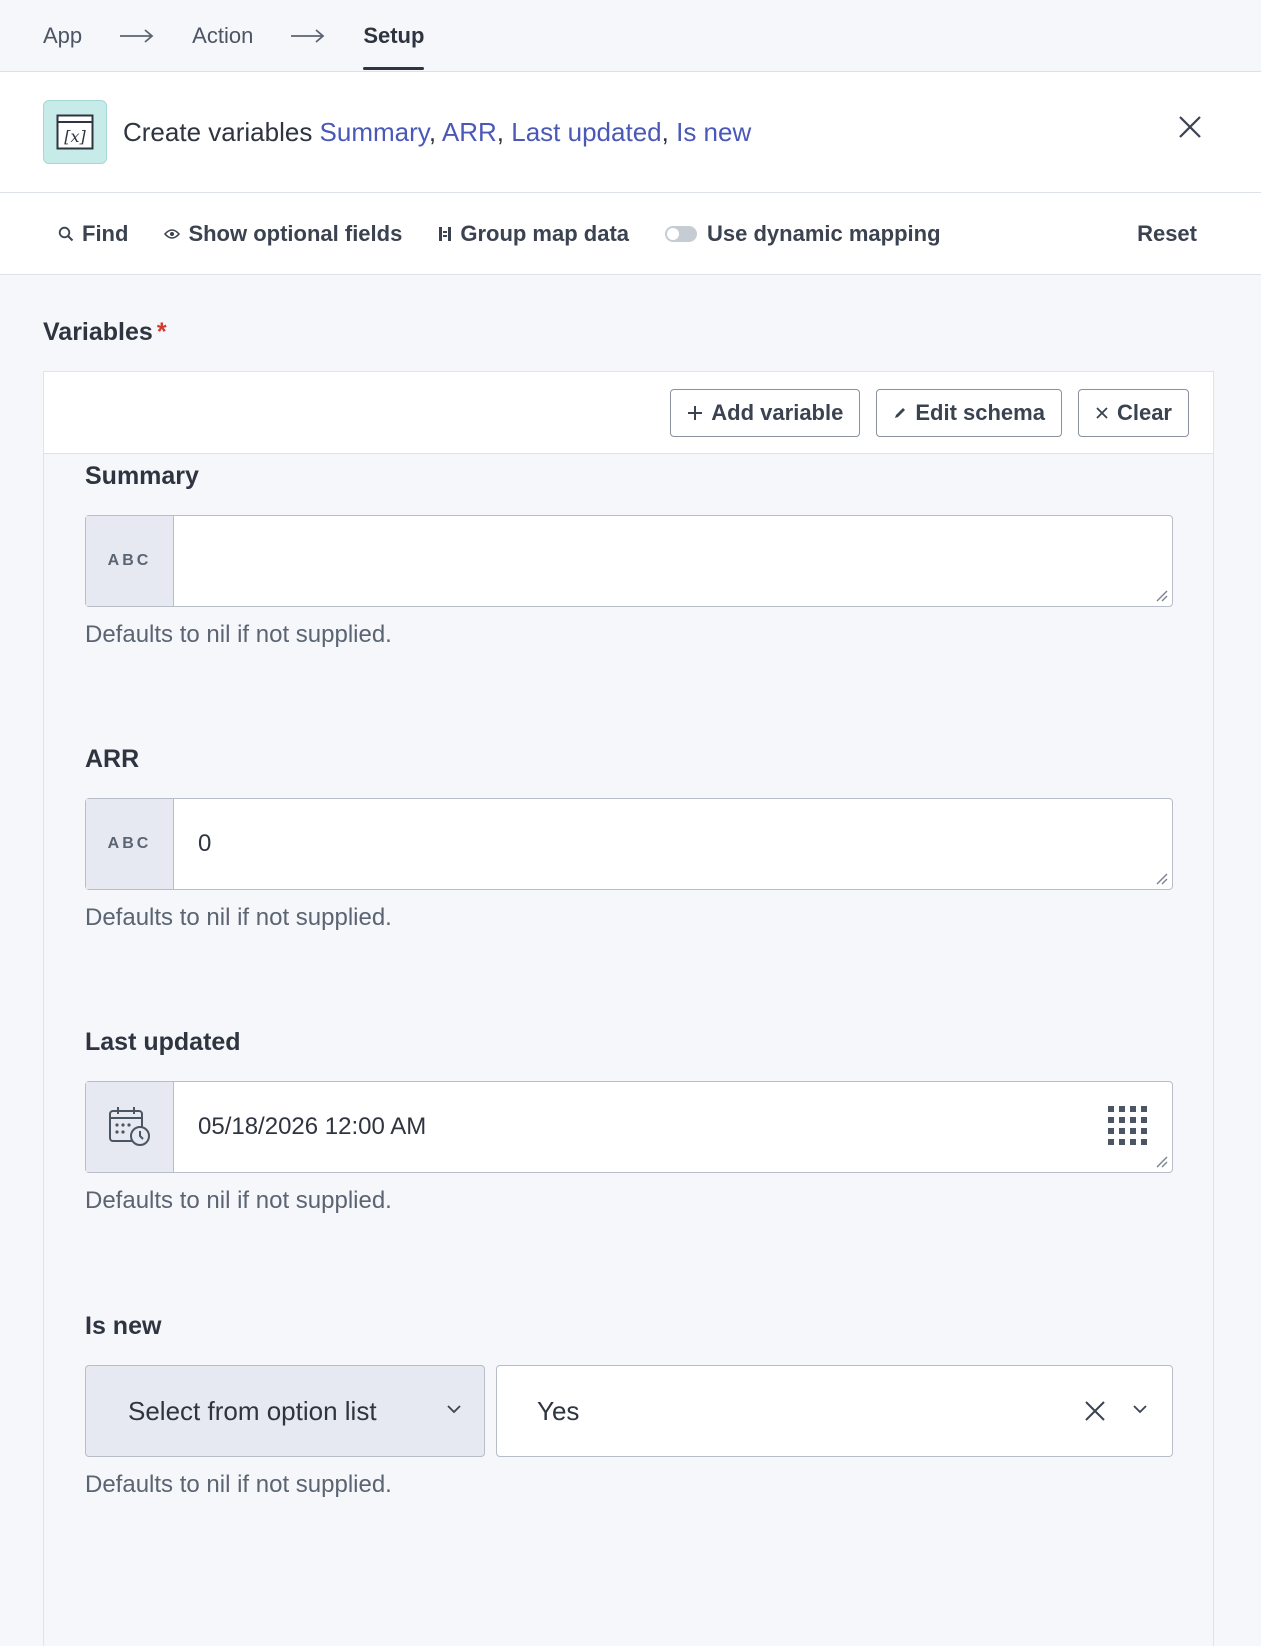 The width and height of the screenshot is (1261, 1646). Describe the element at coordinates (673, 561) in the screenshot. I see `summary-value` at that location.